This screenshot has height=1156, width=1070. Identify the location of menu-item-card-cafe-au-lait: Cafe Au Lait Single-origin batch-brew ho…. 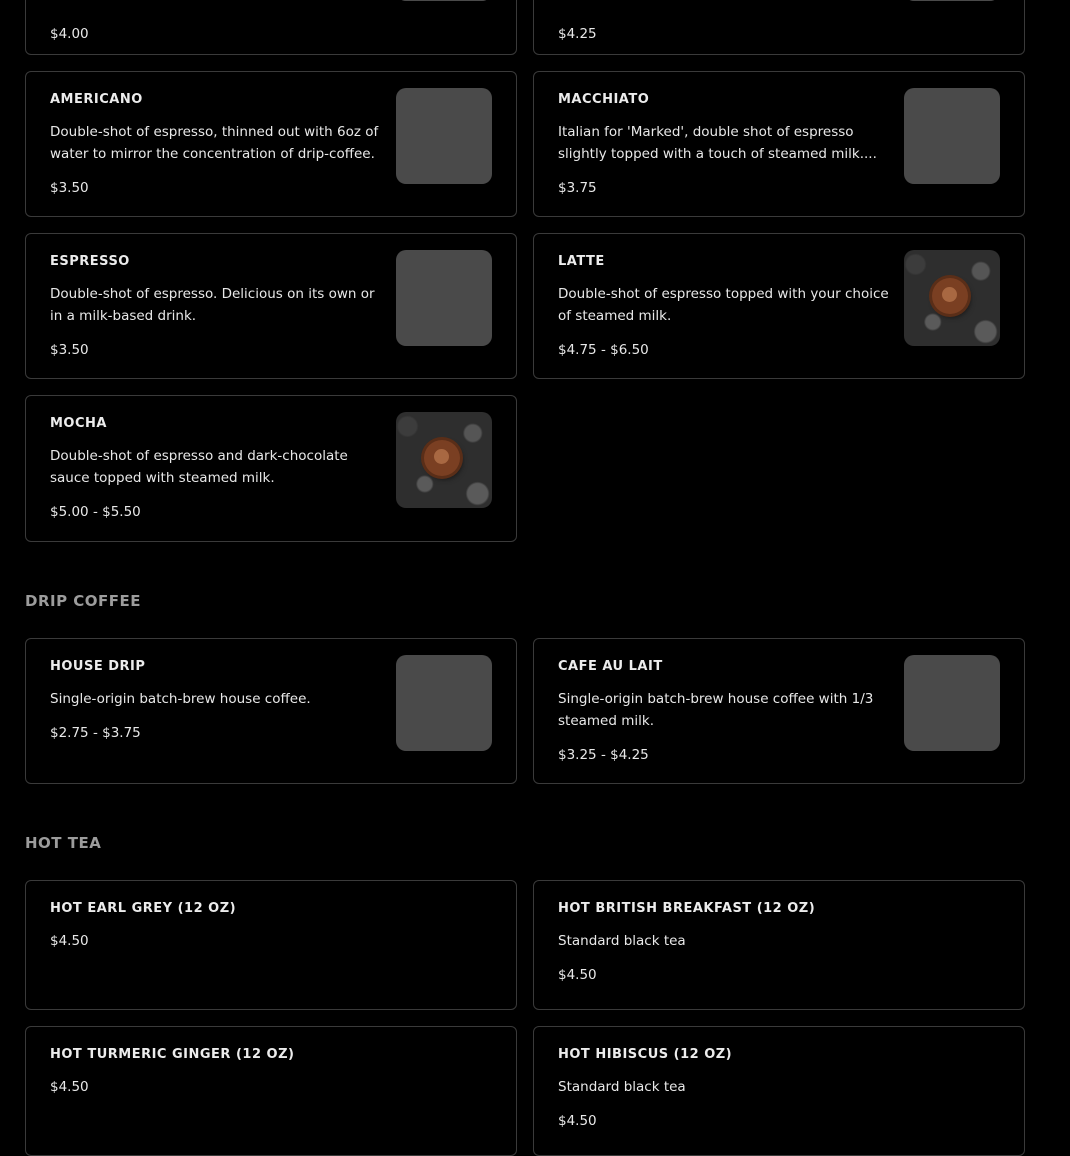
(779, 711).